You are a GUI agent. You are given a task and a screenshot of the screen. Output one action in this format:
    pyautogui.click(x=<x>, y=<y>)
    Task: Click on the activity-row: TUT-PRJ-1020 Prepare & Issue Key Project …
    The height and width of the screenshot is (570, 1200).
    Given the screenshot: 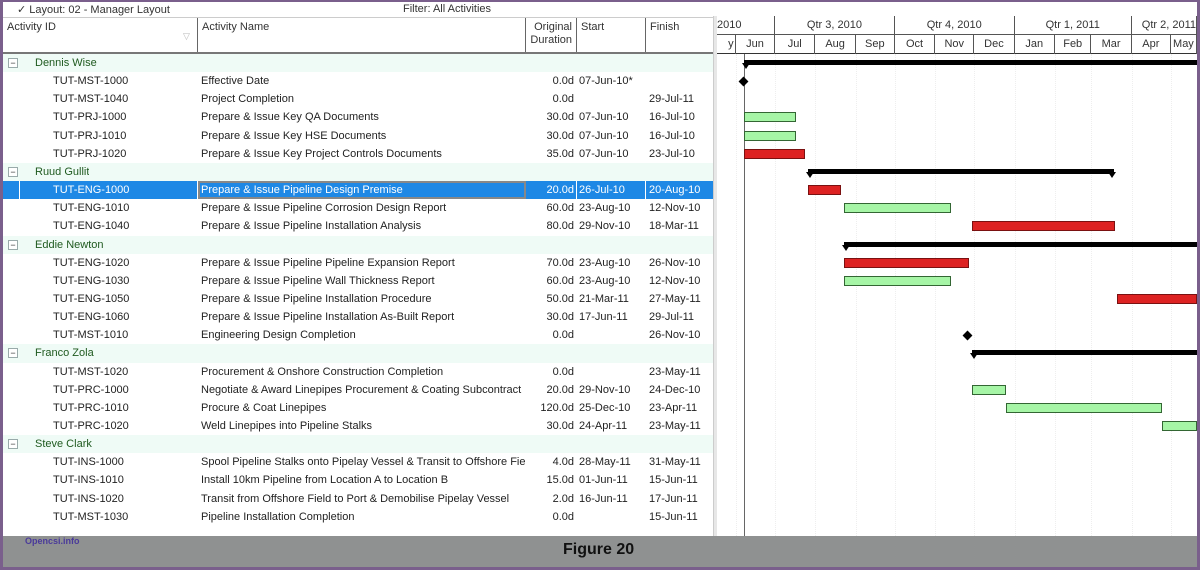 What is the action you would take?
    pyautogui.click(x=359, y=153)
    